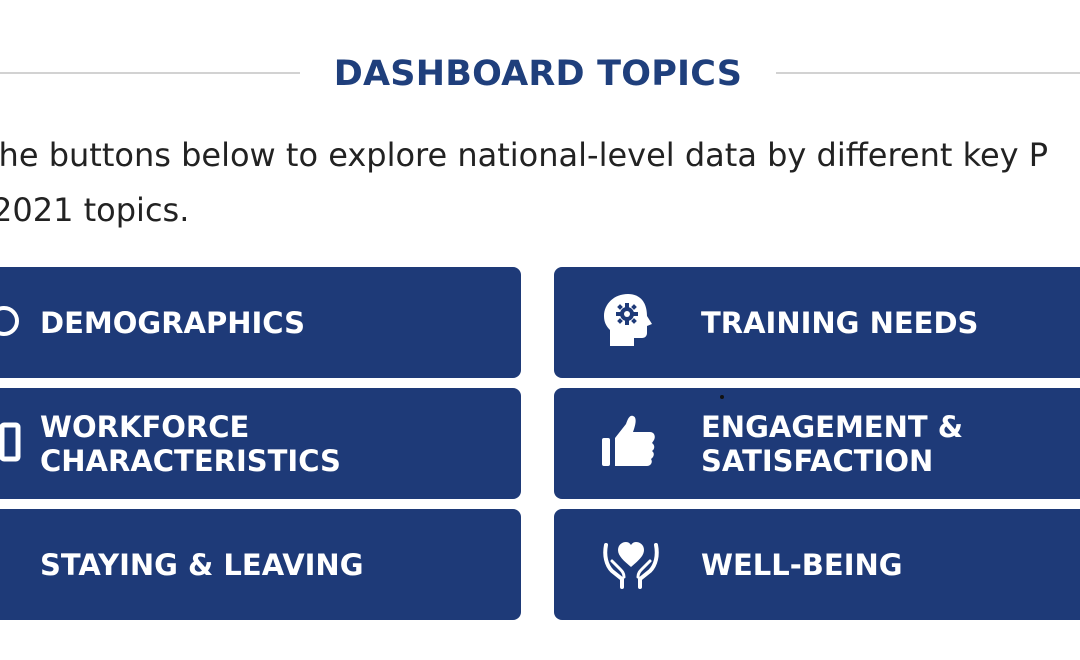 This screenshot has height=660, width=1080. I want to click on topic-label: WELL-BEING, so click(802, 564).